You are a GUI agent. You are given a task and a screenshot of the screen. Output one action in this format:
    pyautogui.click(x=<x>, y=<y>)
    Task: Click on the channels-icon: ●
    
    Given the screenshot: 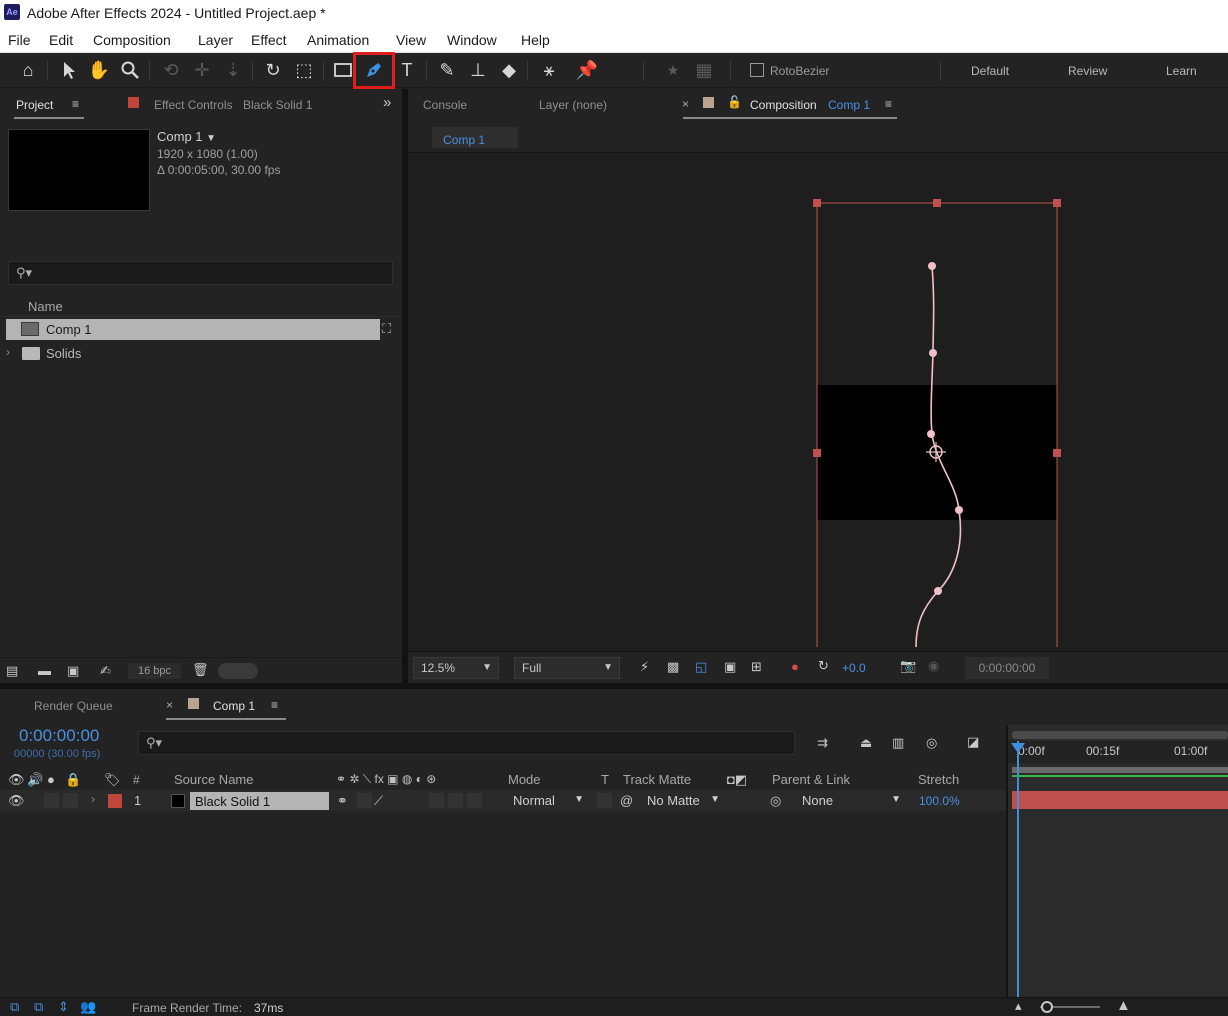 What is the action you would take?
    pyautogui.click(x=795, y=666)
    